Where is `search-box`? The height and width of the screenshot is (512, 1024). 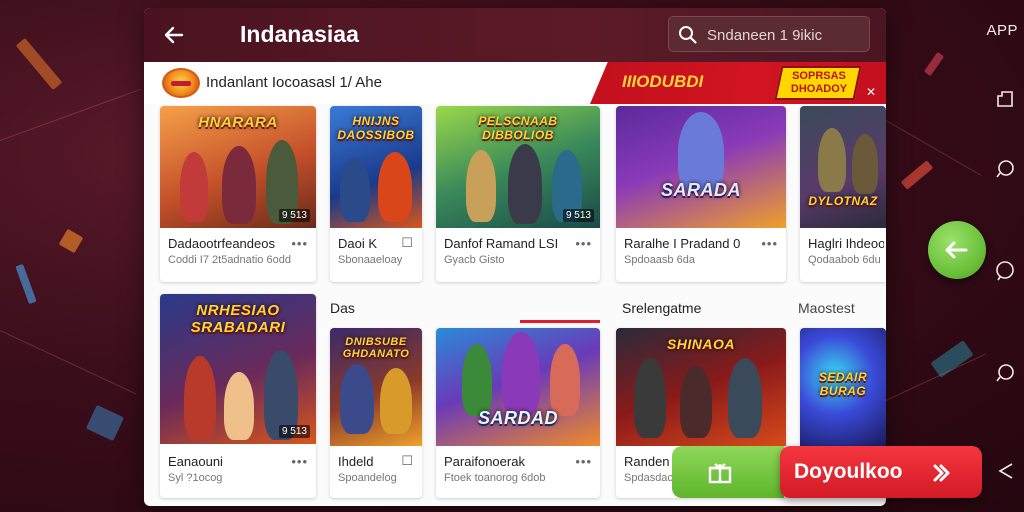 search-box is located at coordinates (769, 34).